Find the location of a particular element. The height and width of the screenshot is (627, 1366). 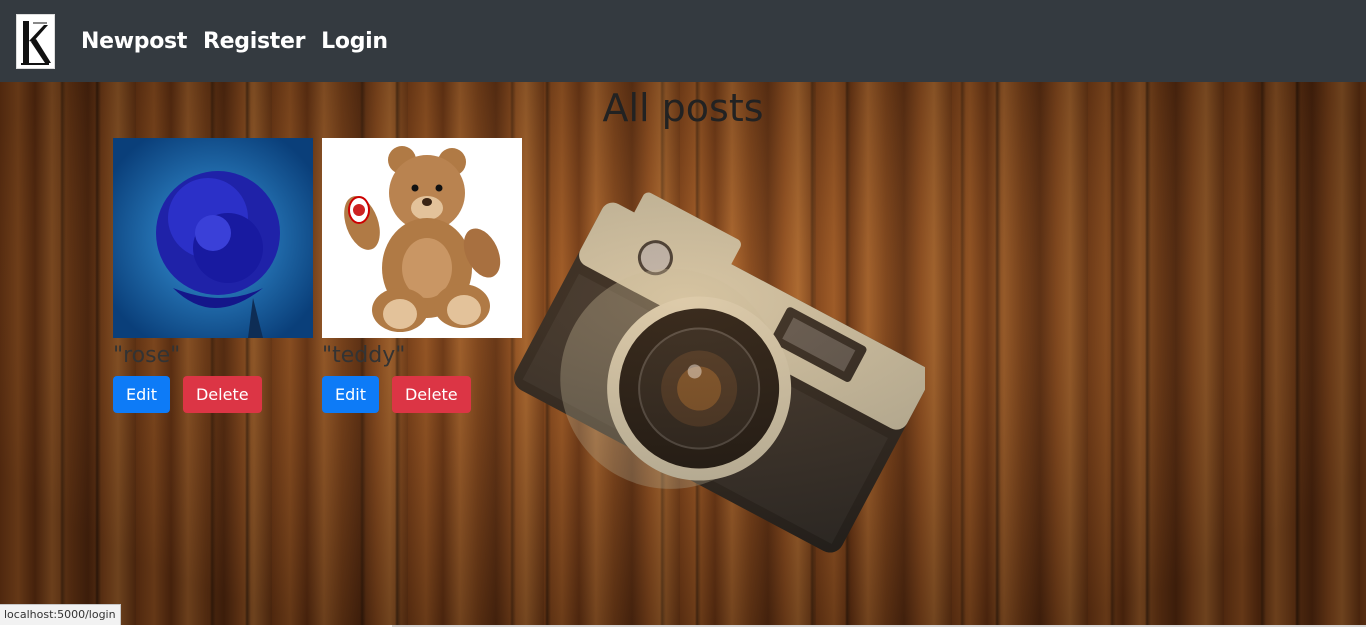

post-name: "teddy" is located at coordinates (364, 355).